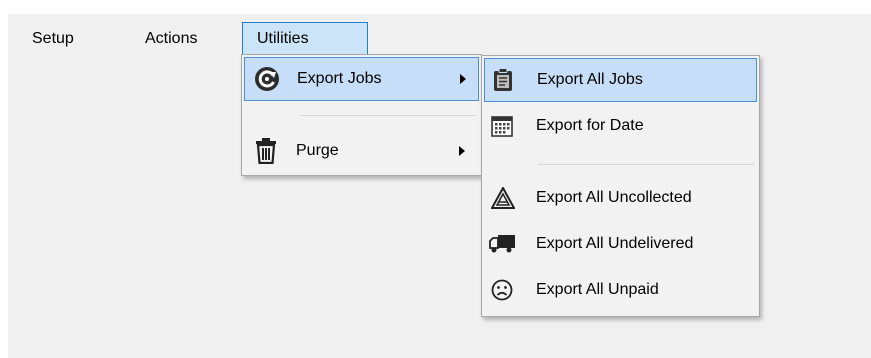 The height and width of the screenshot is (358, 871). I want to click on menu-item-export-all-undelivered: Export All Undelivered, so click(620, 244).